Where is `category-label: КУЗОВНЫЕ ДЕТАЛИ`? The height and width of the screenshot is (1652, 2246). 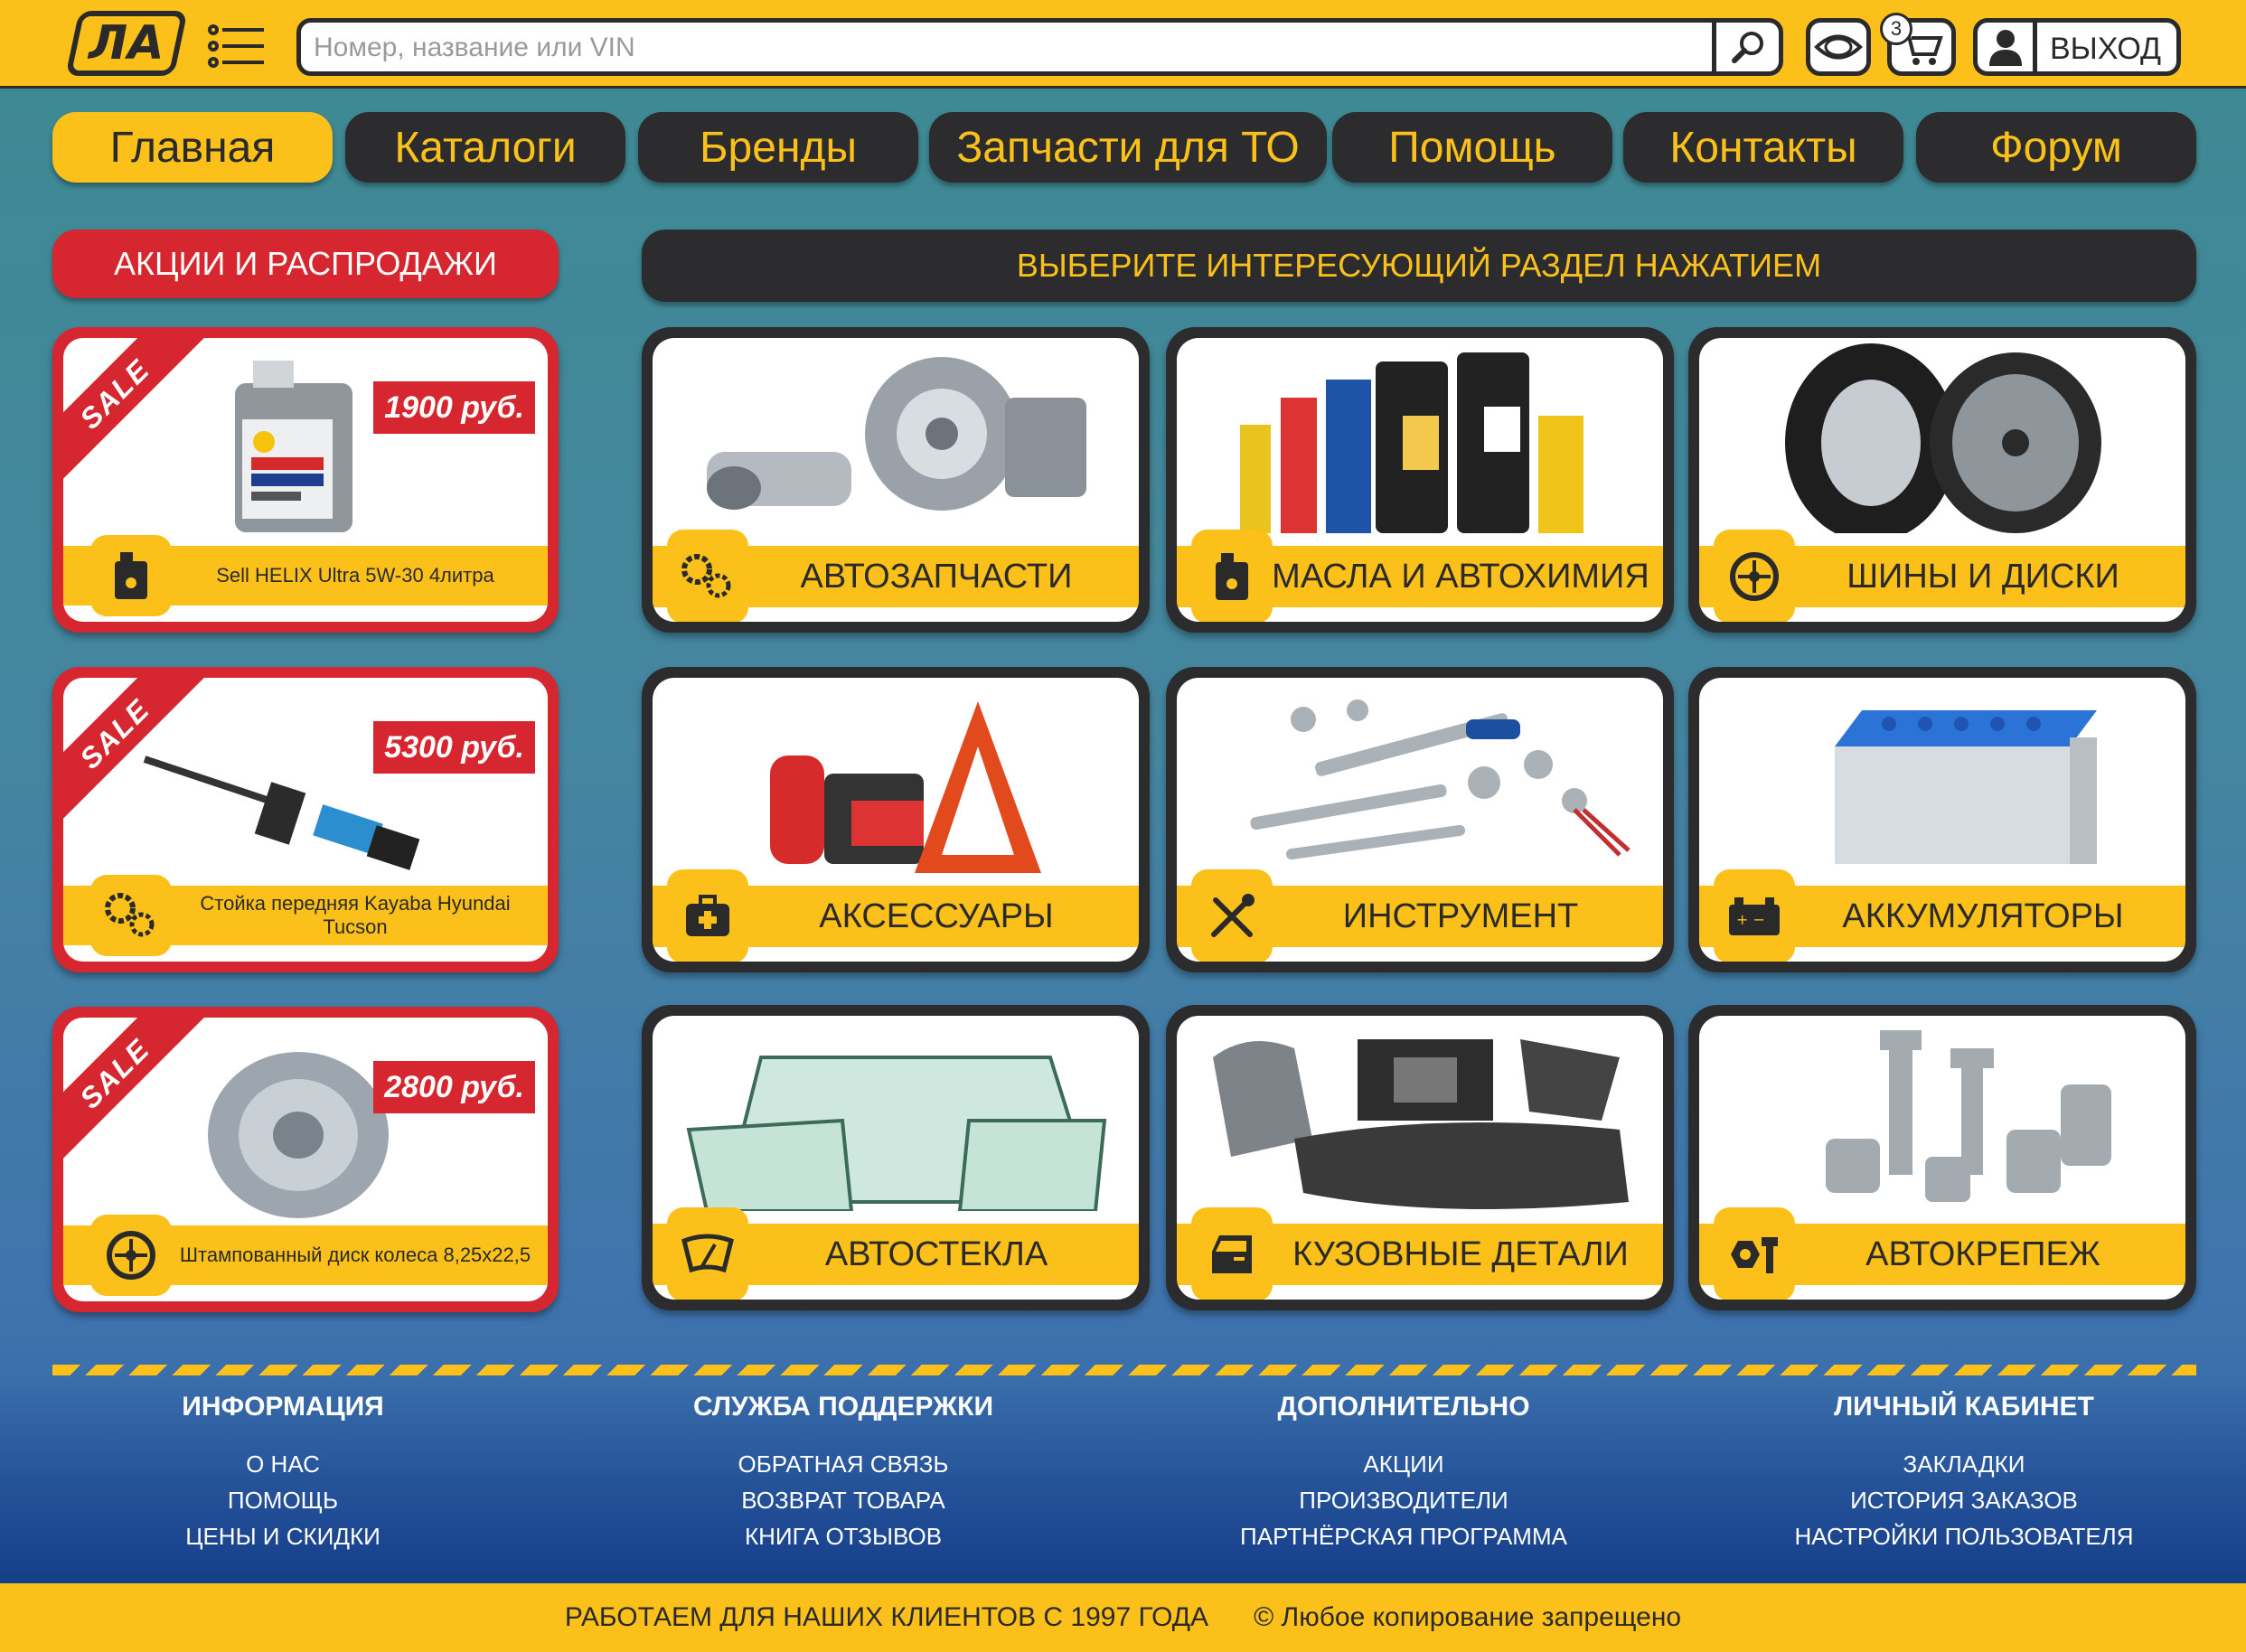 category-label: КУЗОВНЫЕ ДЕТАЛИ is located at coordinates (1460, 1253).